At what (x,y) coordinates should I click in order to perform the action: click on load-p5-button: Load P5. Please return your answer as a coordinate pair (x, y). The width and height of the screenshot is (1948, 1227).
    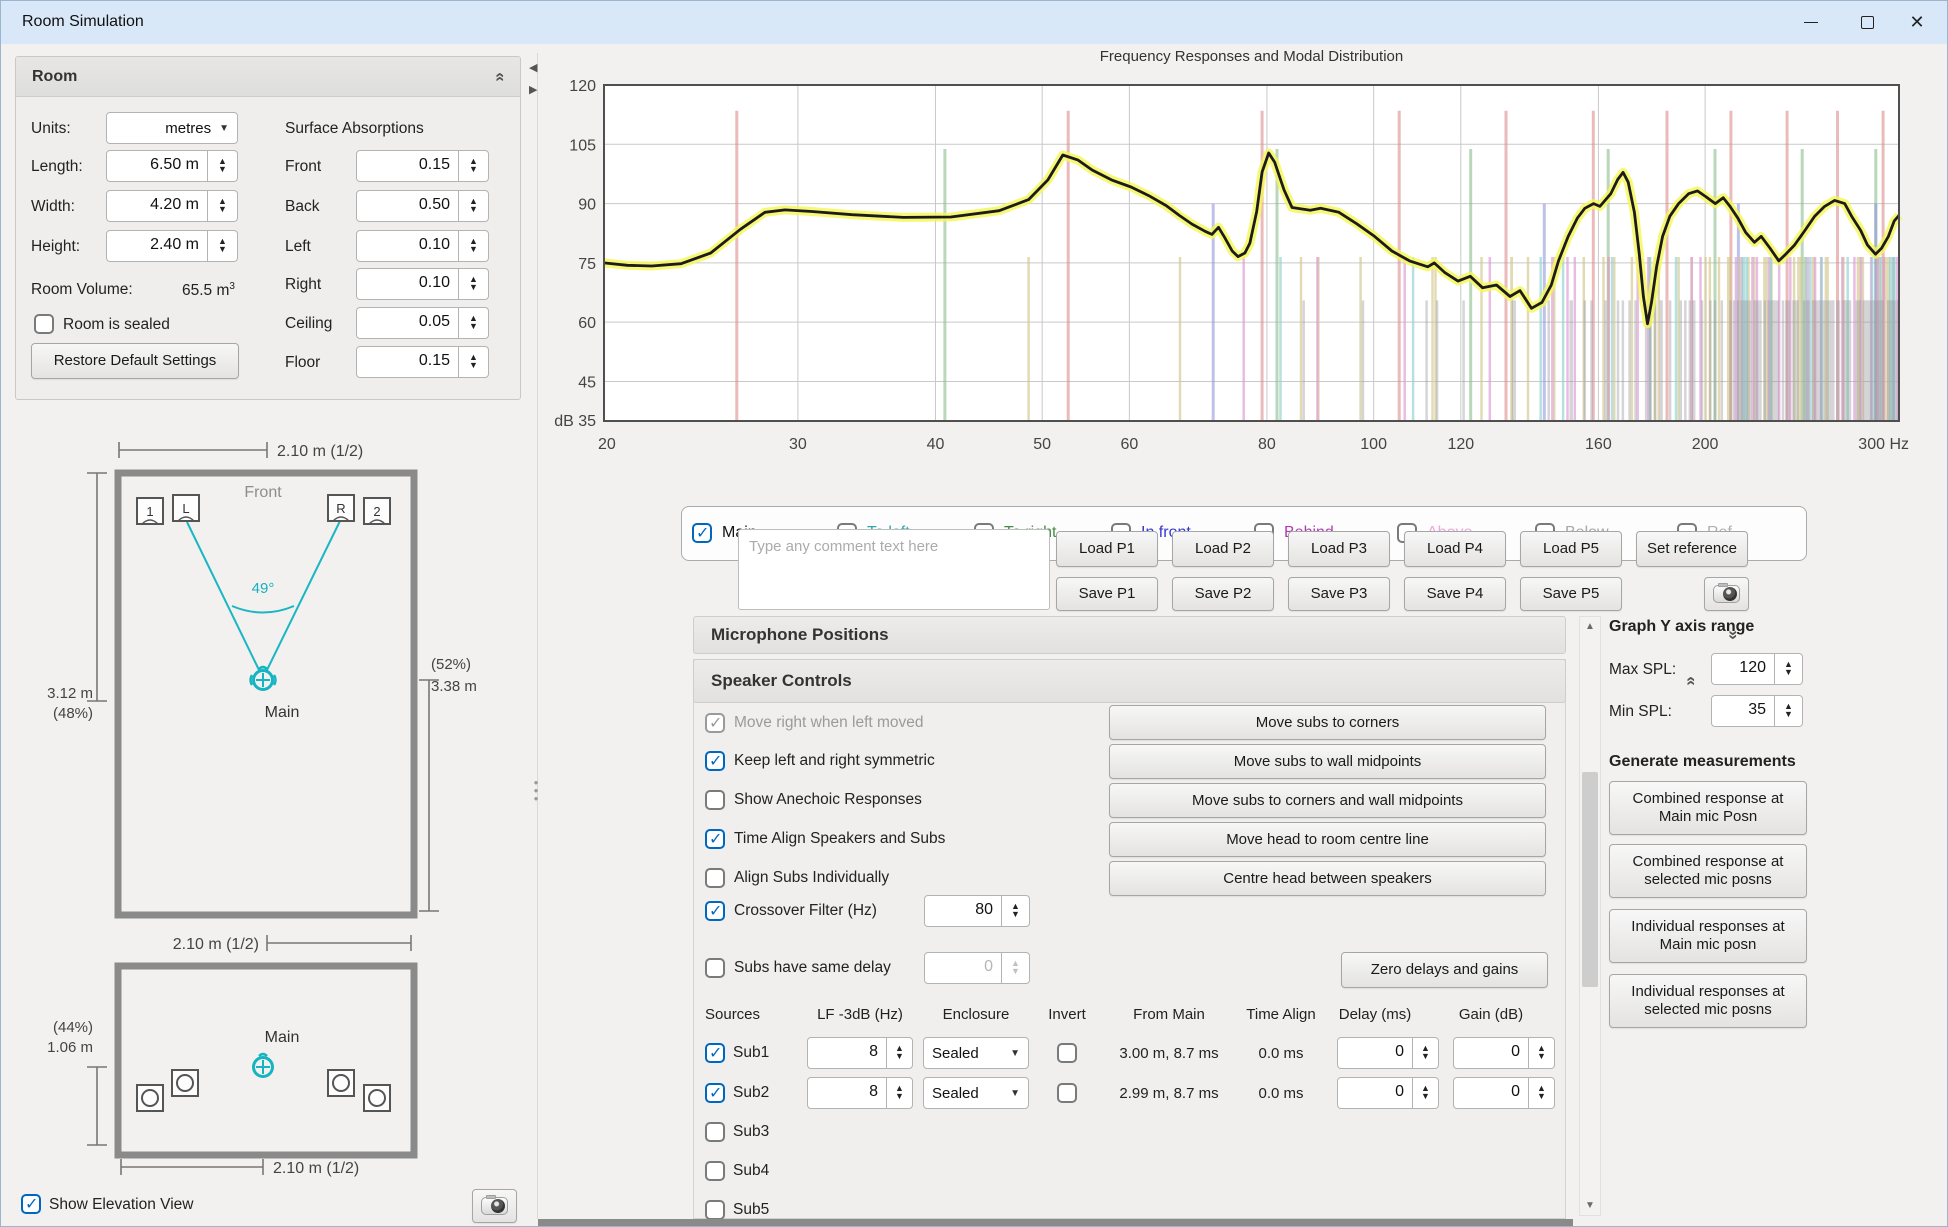
    Looking at the image, I should click on (1571, 549).